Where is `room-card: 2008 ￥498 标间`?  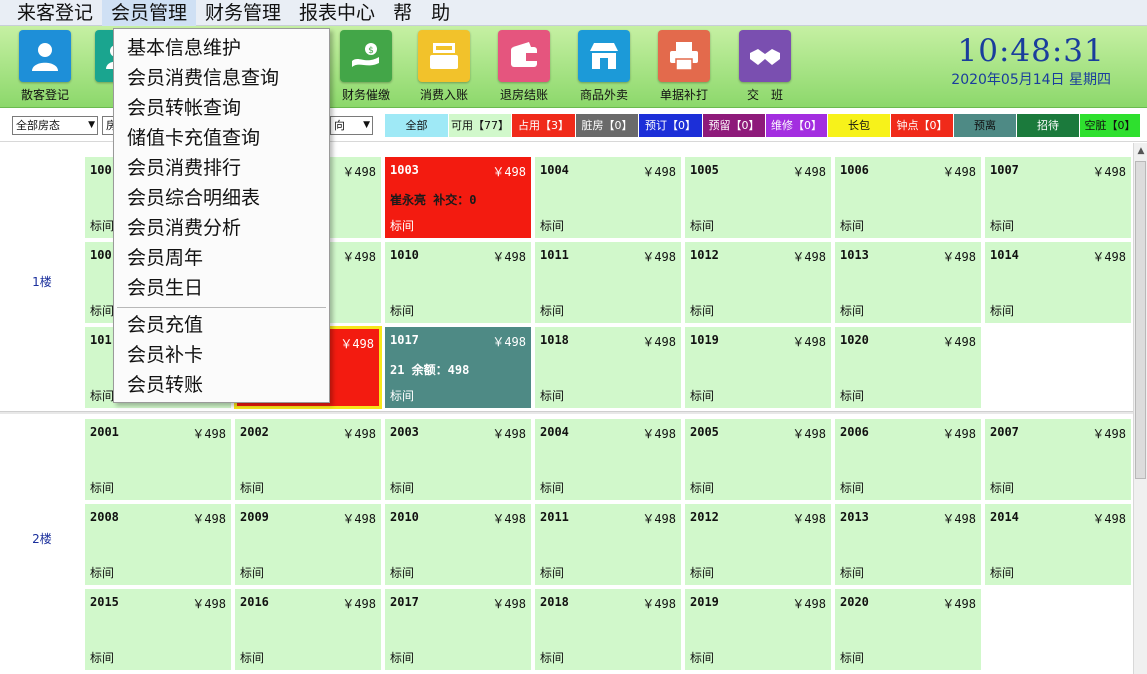 room-card: 2008 ￥498 标间 is located at coordinates (158, 544).